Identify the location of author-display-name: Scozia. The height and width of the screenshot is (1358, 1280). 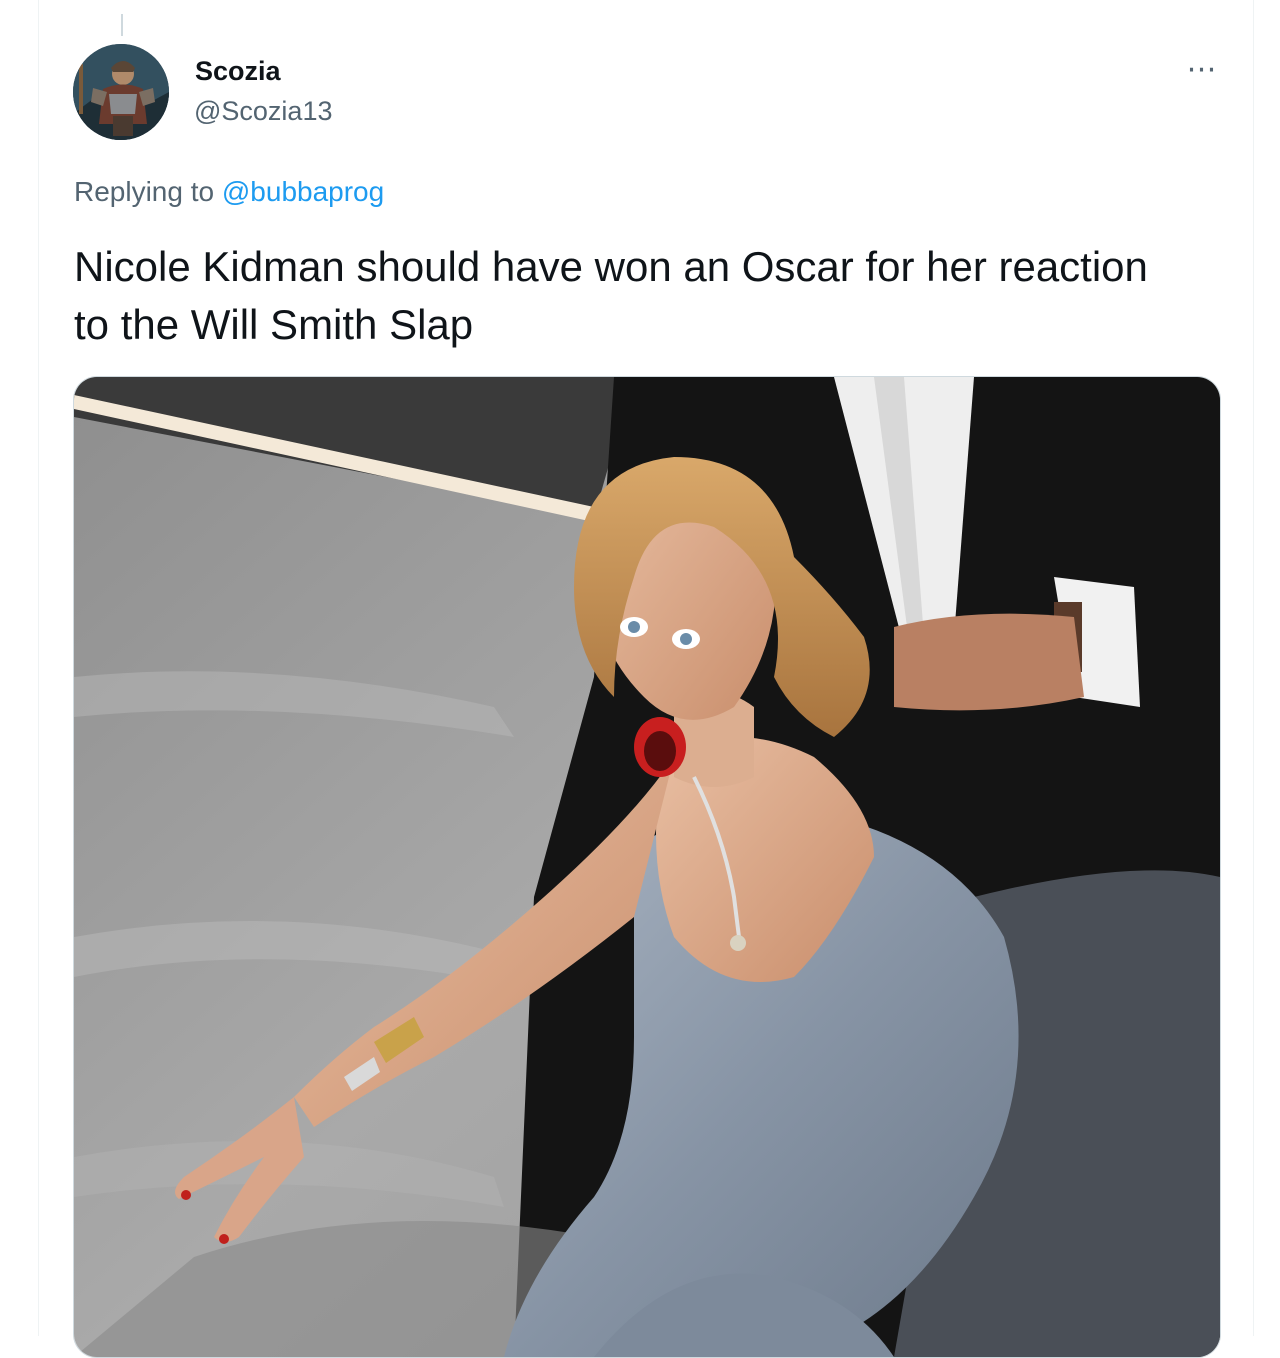
(238, 71).